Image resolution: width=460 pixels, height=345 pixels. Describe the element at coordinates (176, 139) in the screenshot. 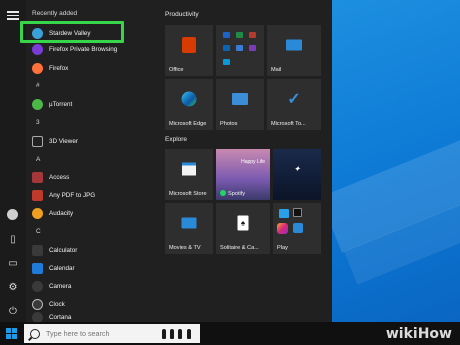

I see `group-title-explore: Explore` at that location.